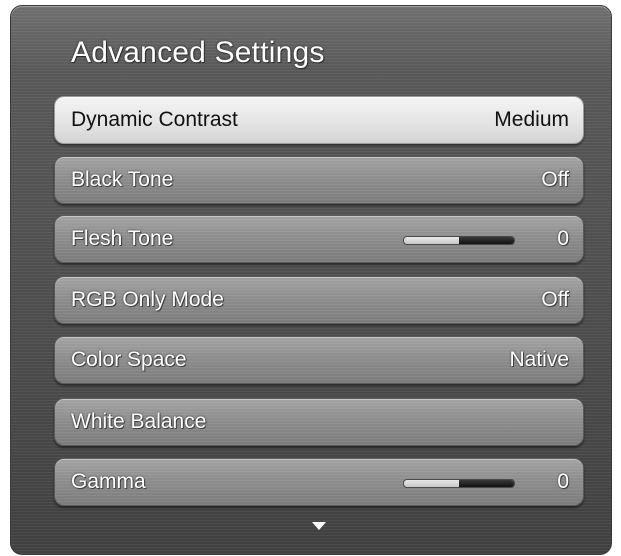 The image size is (621, 556). What do you see at coordinates (122, 238) in the screenshot?
I see `menu-item-label: Flesh Tone` at bounding box center [122, 238].